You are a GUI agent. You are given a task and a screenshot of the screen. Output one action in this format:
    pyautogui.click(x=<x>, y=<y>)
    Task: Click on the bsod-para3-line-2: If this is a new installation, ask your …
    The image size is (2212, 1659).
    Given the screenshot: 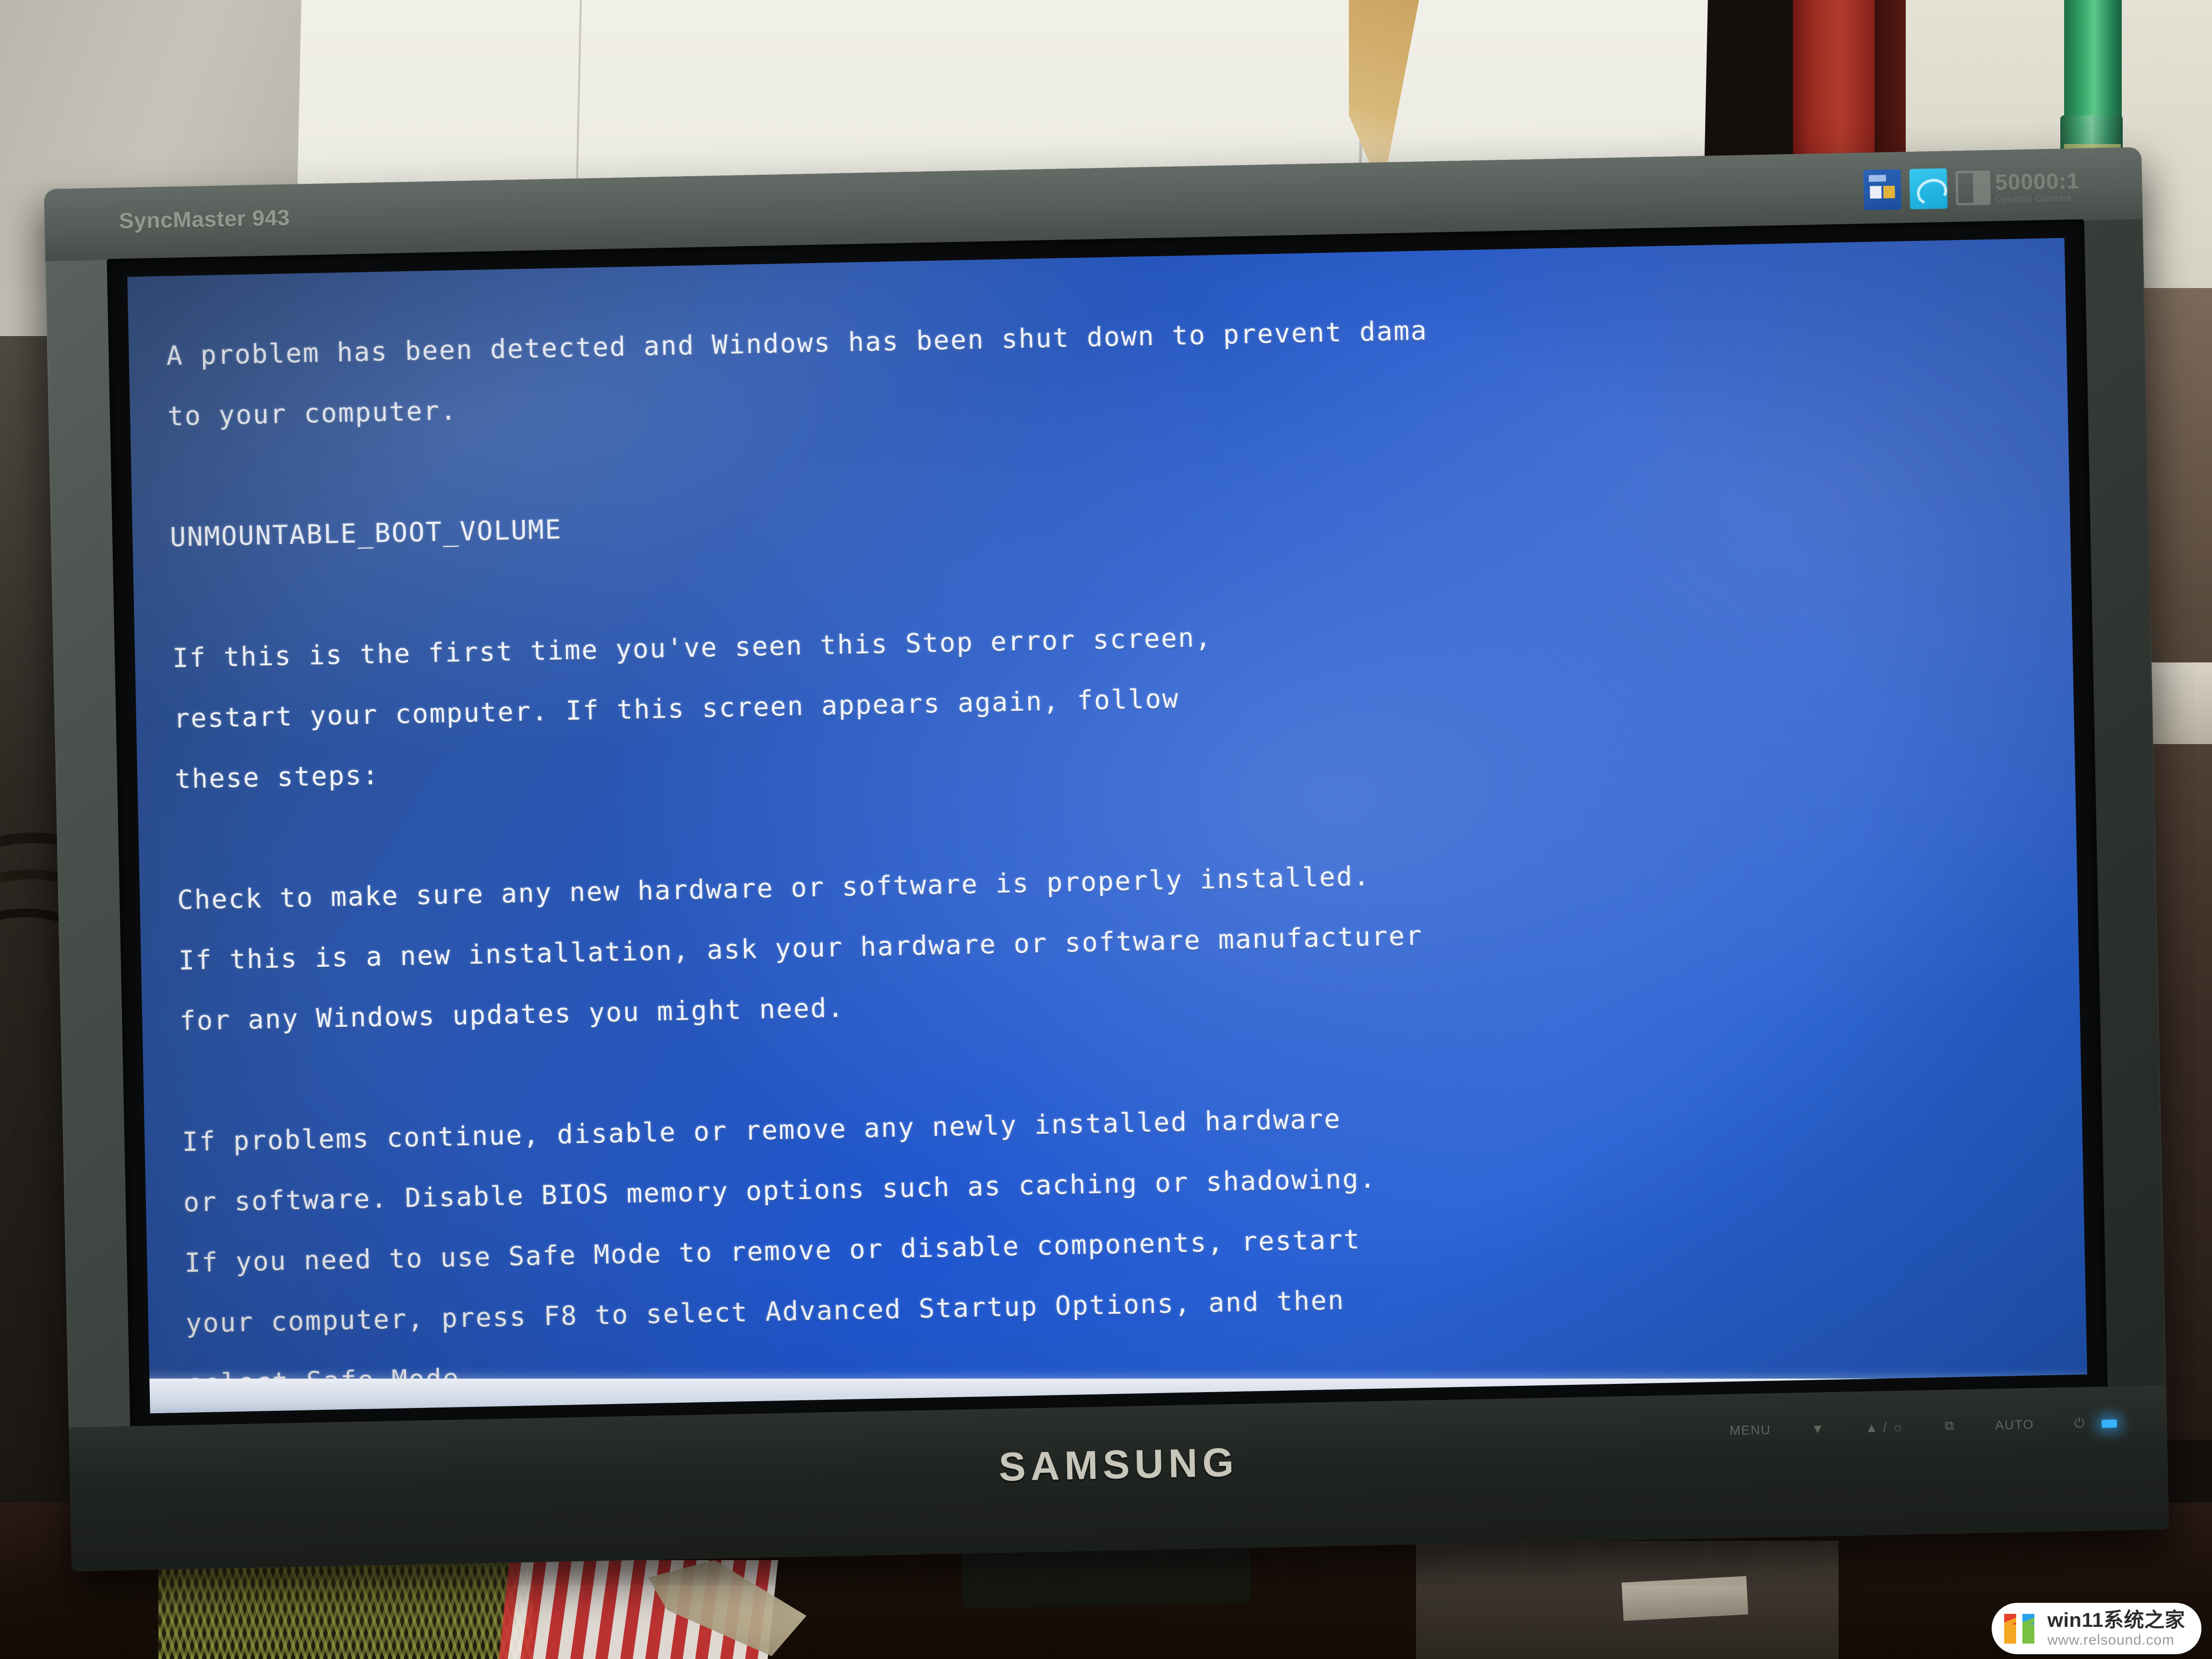 What is the action you would take?
    pyautogui.click(x=800, y=948)
    